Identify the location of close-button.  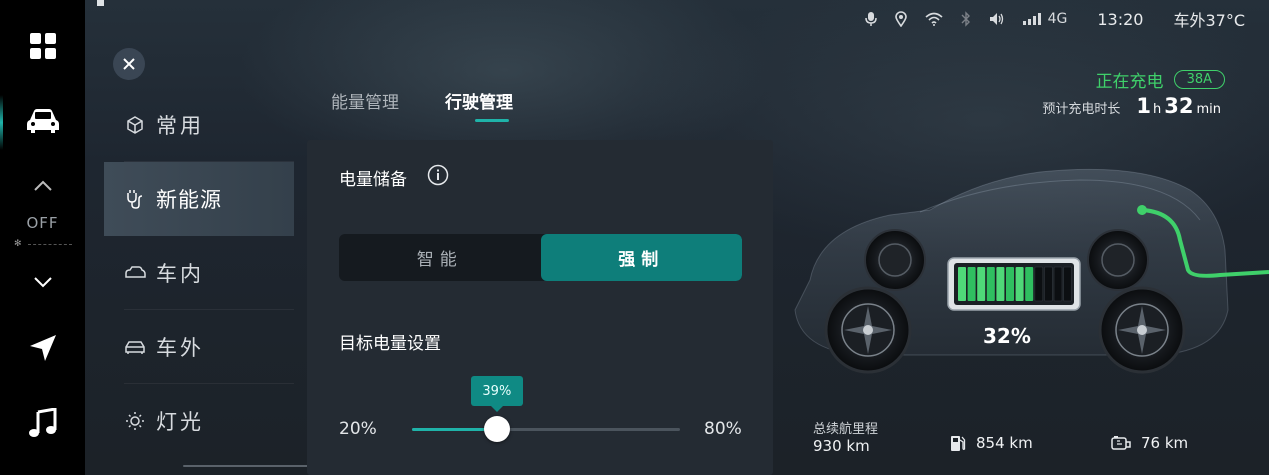
(129, 64).